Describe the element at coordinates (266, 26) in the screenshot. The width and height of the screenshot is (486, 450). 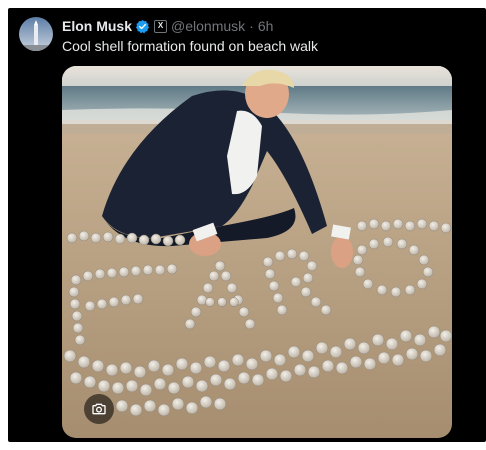
I see `timestamp: 6h` at that location.